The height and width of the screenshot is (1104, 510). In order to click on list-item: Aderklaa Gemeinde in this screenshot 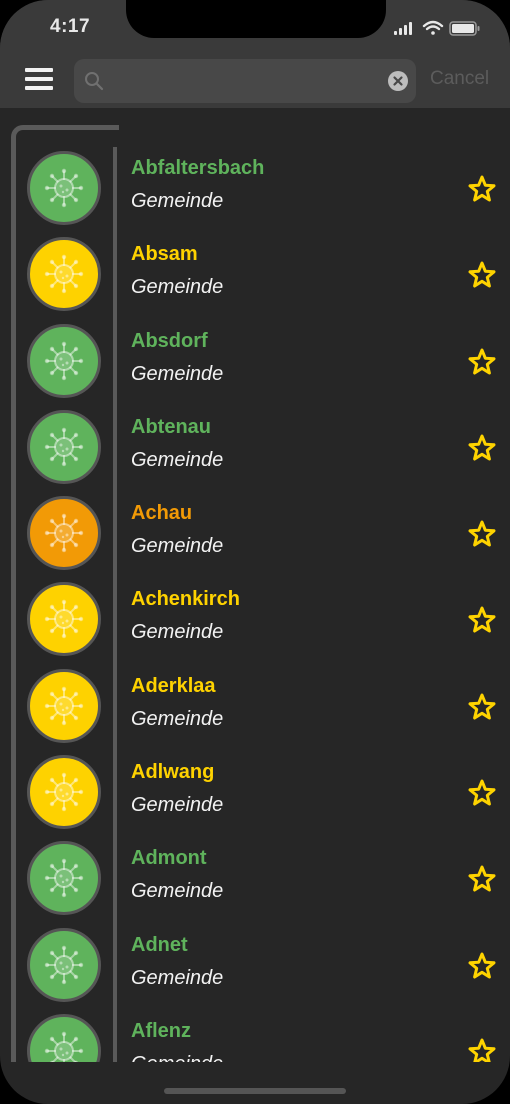, I will do `click(255, 707)`.